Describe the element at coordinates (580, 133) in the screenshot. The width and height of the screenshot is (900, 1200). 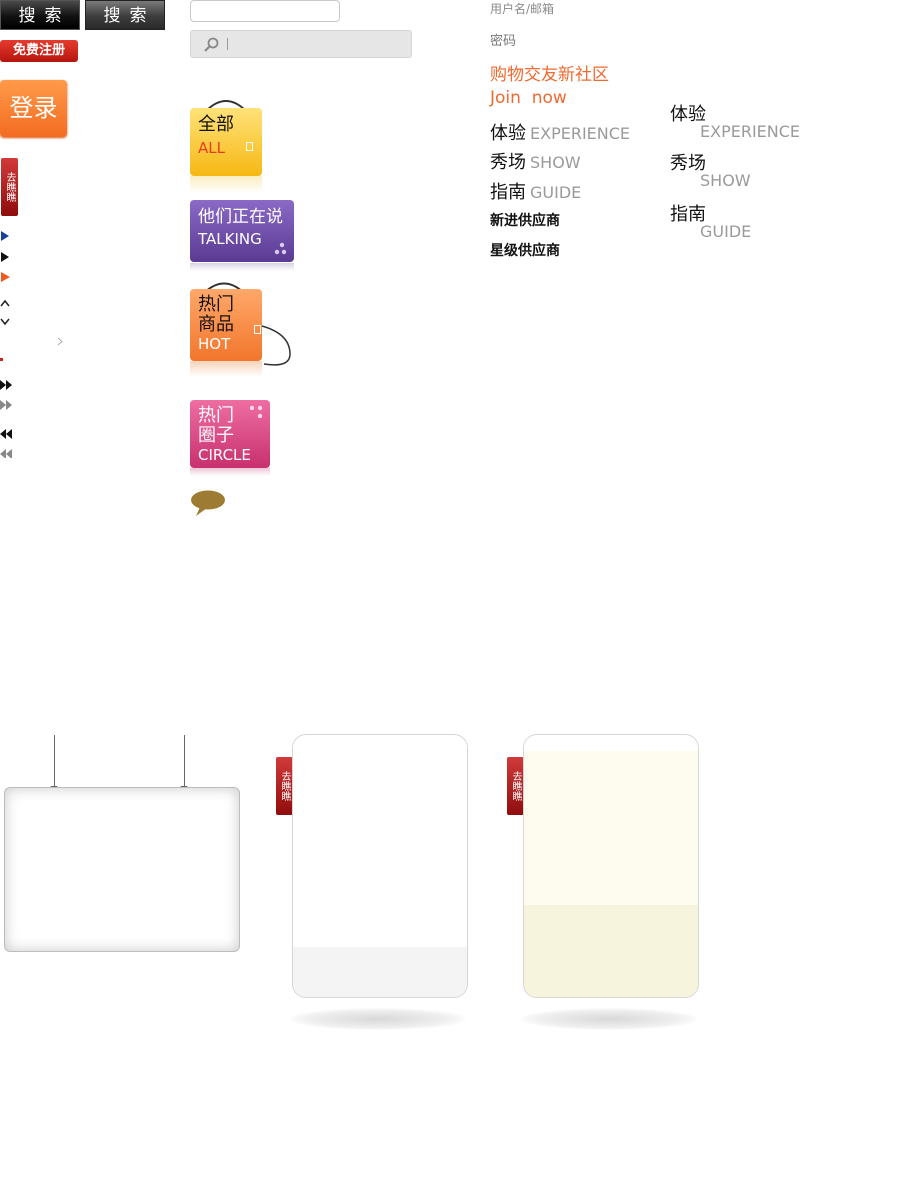
I see `nav-a-experience-en: EXPERIENCE` at that location.